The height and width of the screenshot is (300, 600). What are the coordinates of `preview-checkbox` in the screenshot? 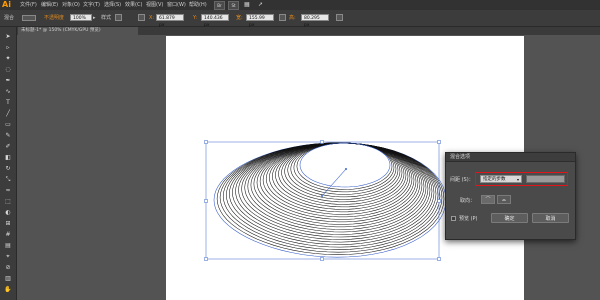 It's located at (453, 218).